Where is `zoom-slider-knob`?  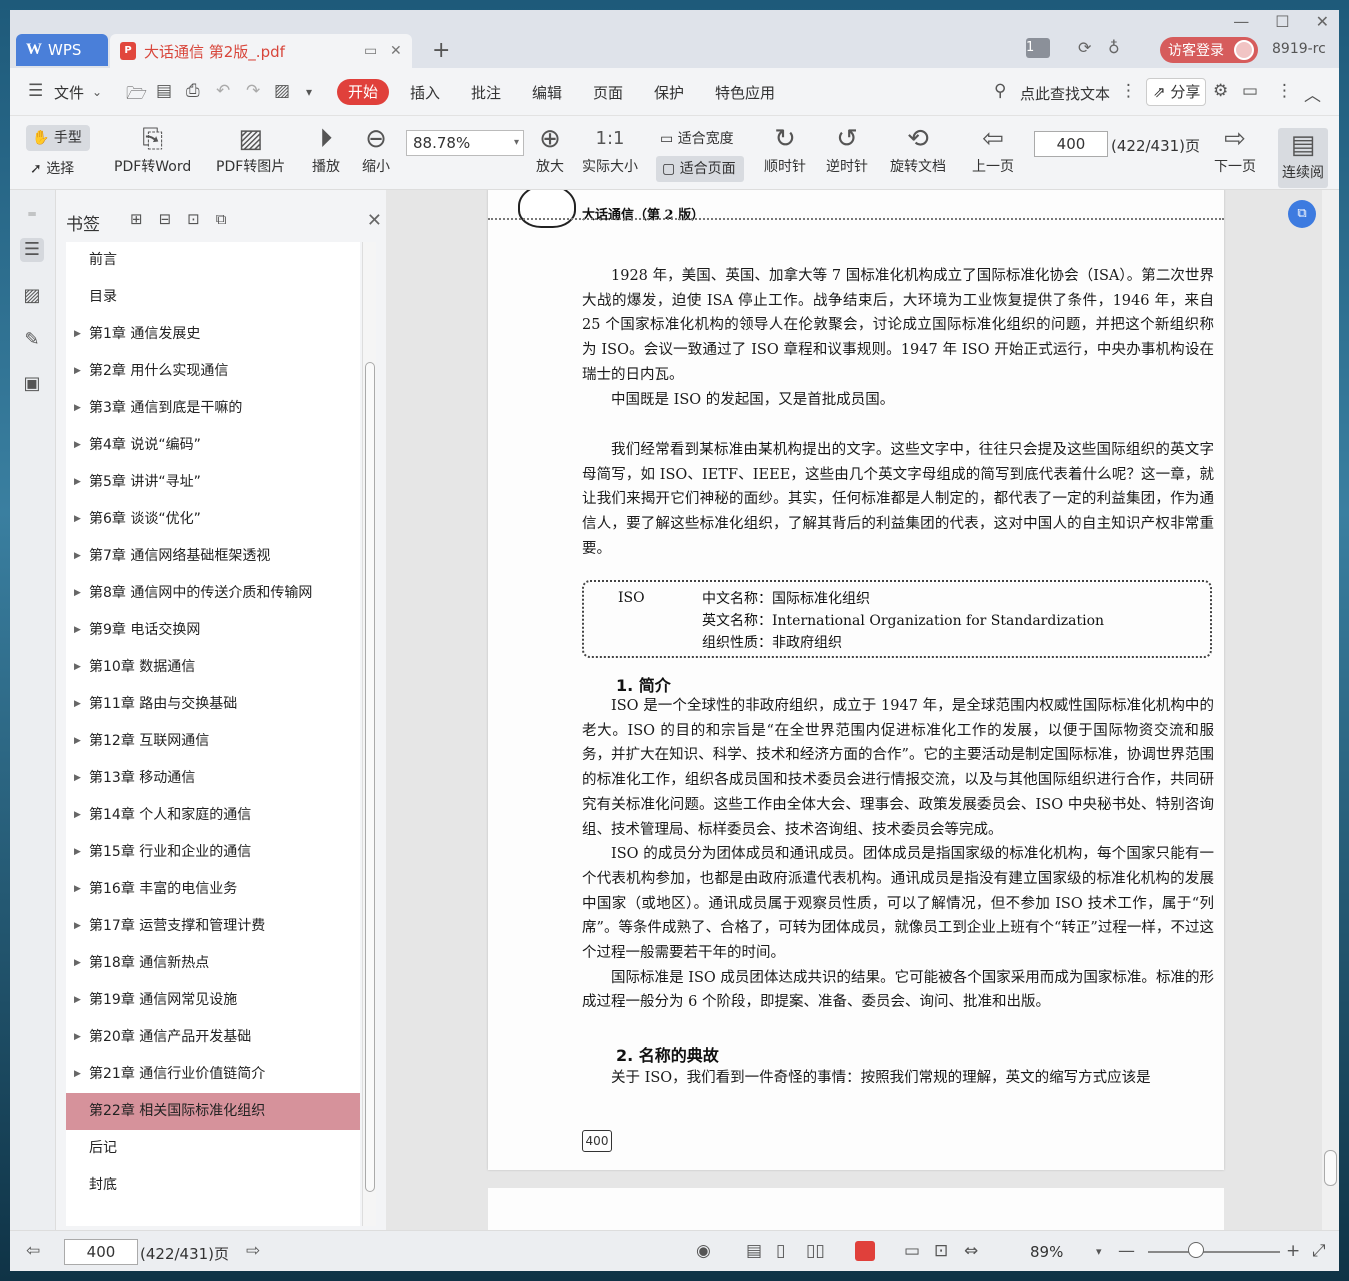
zoom-slider-knob is located at coordinates (1196, 1250).